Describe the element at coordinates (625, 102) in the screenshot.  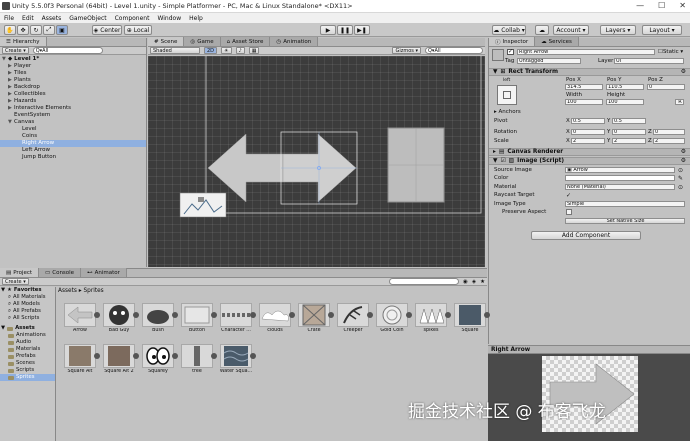
I see `height-field: 100` at that location.